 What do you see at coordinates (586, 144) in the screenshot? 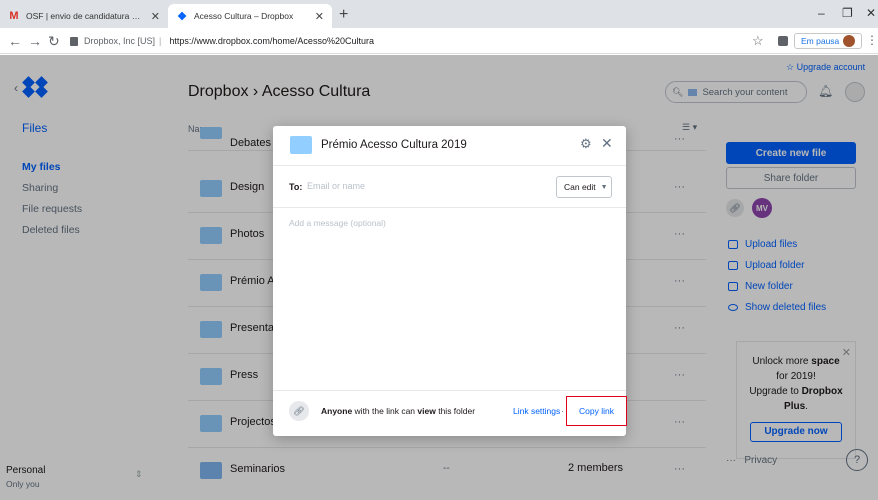
I see `gear-icon: ⚙` at bounding box center [586, 144].